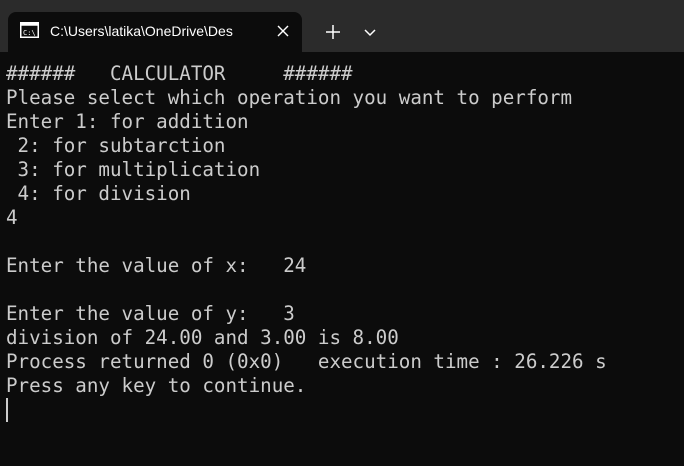  I want to click on terminal-line: Enter the value of y: 3, so click(150, 313).